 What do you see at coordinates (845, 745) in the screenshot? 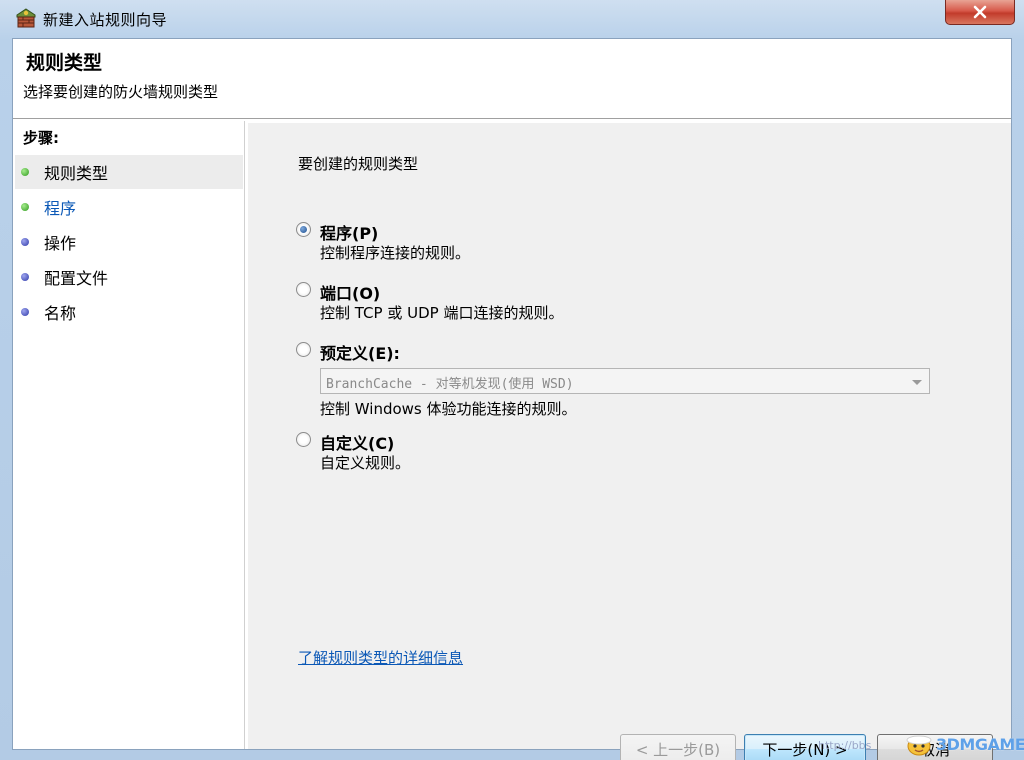
I see `watermark-url: http://bbs` at bounding box center [845, 745].